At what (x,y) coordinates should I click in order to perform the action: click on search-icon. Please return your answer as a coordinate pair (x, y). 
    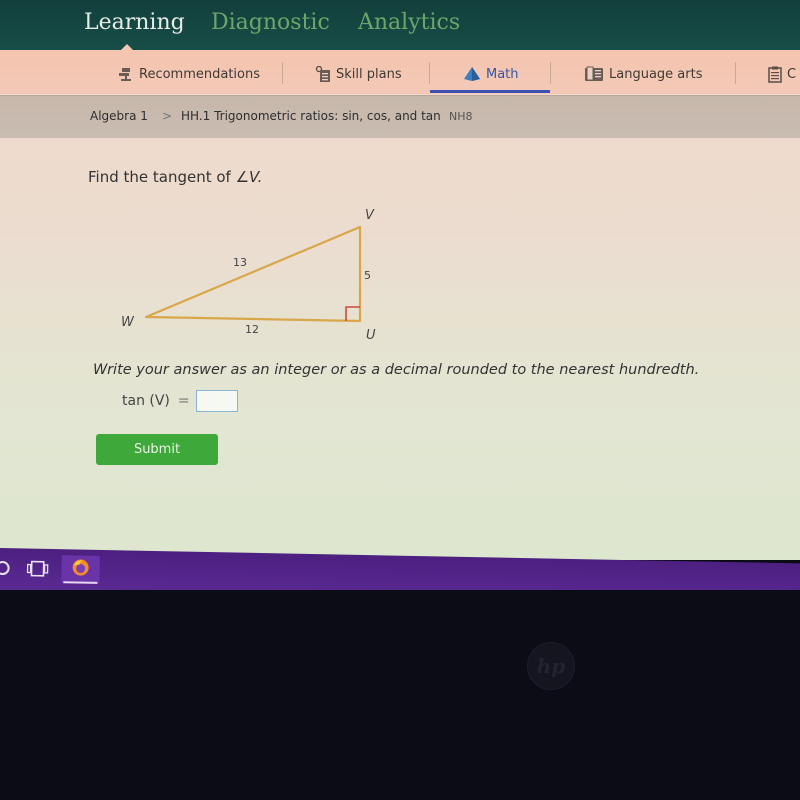
    Looking at the image, I should click on (7, 568).